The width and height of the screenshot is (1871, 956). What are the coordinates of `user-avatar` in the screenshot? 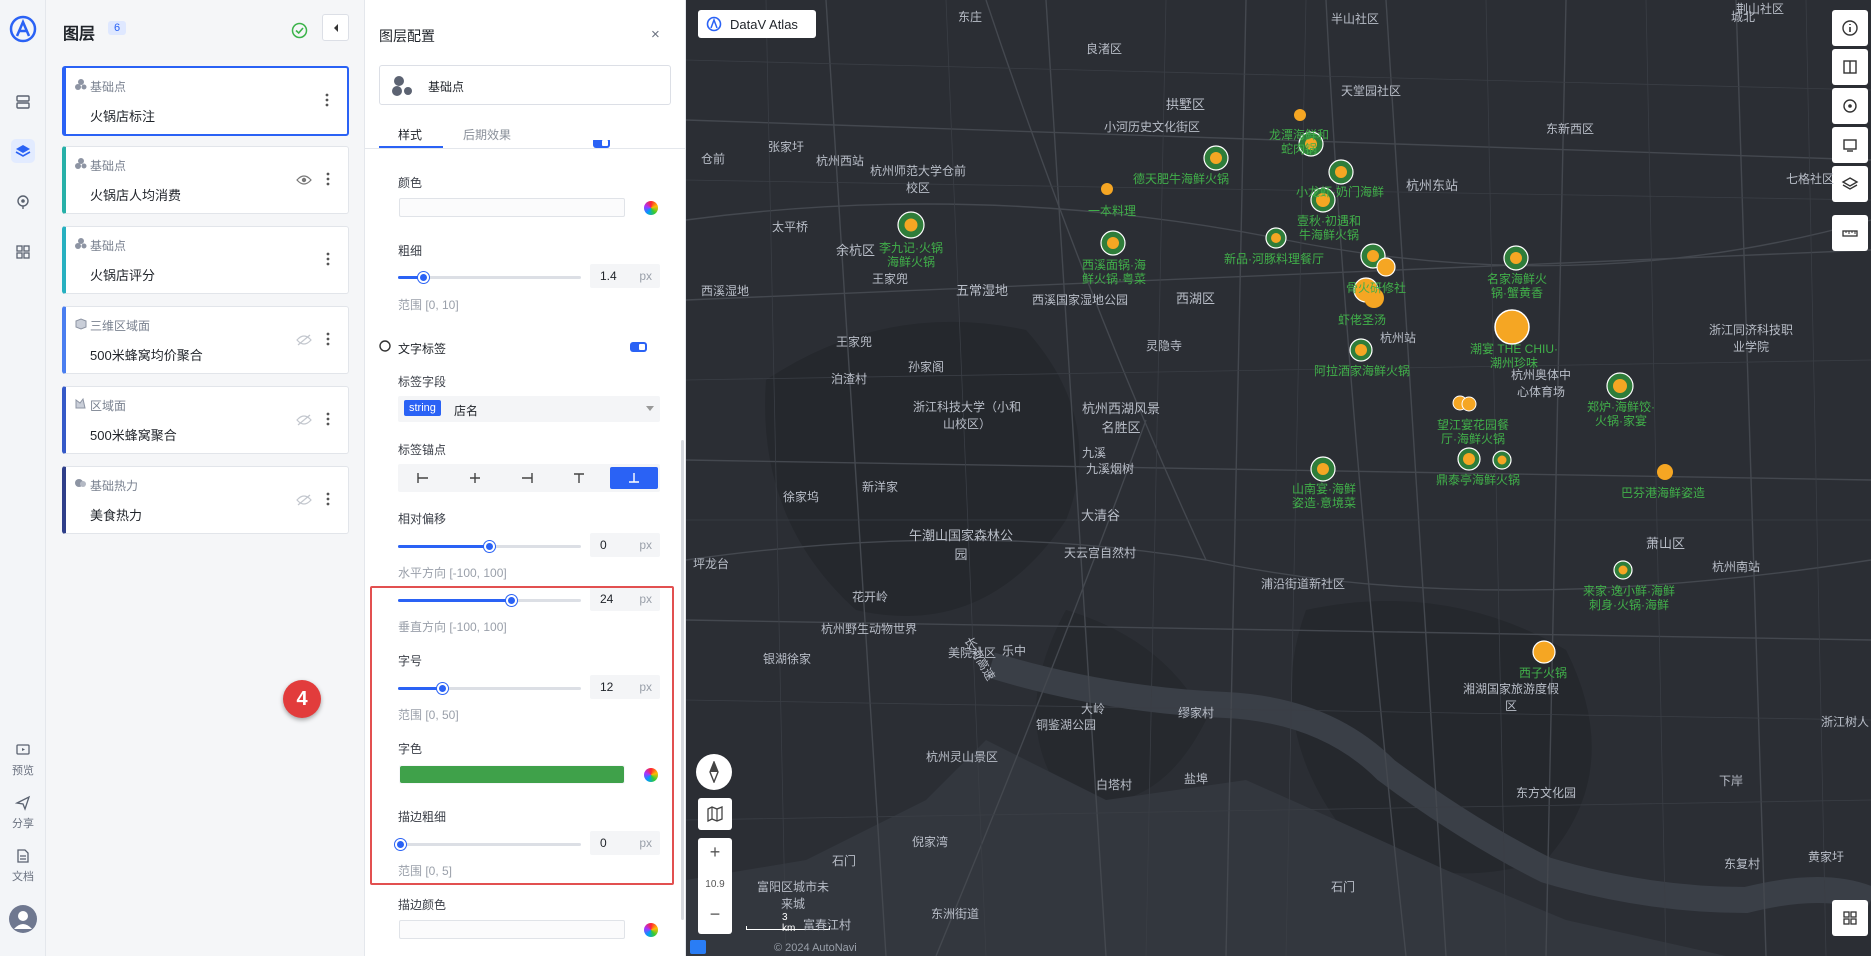 It's located at (23, 919).